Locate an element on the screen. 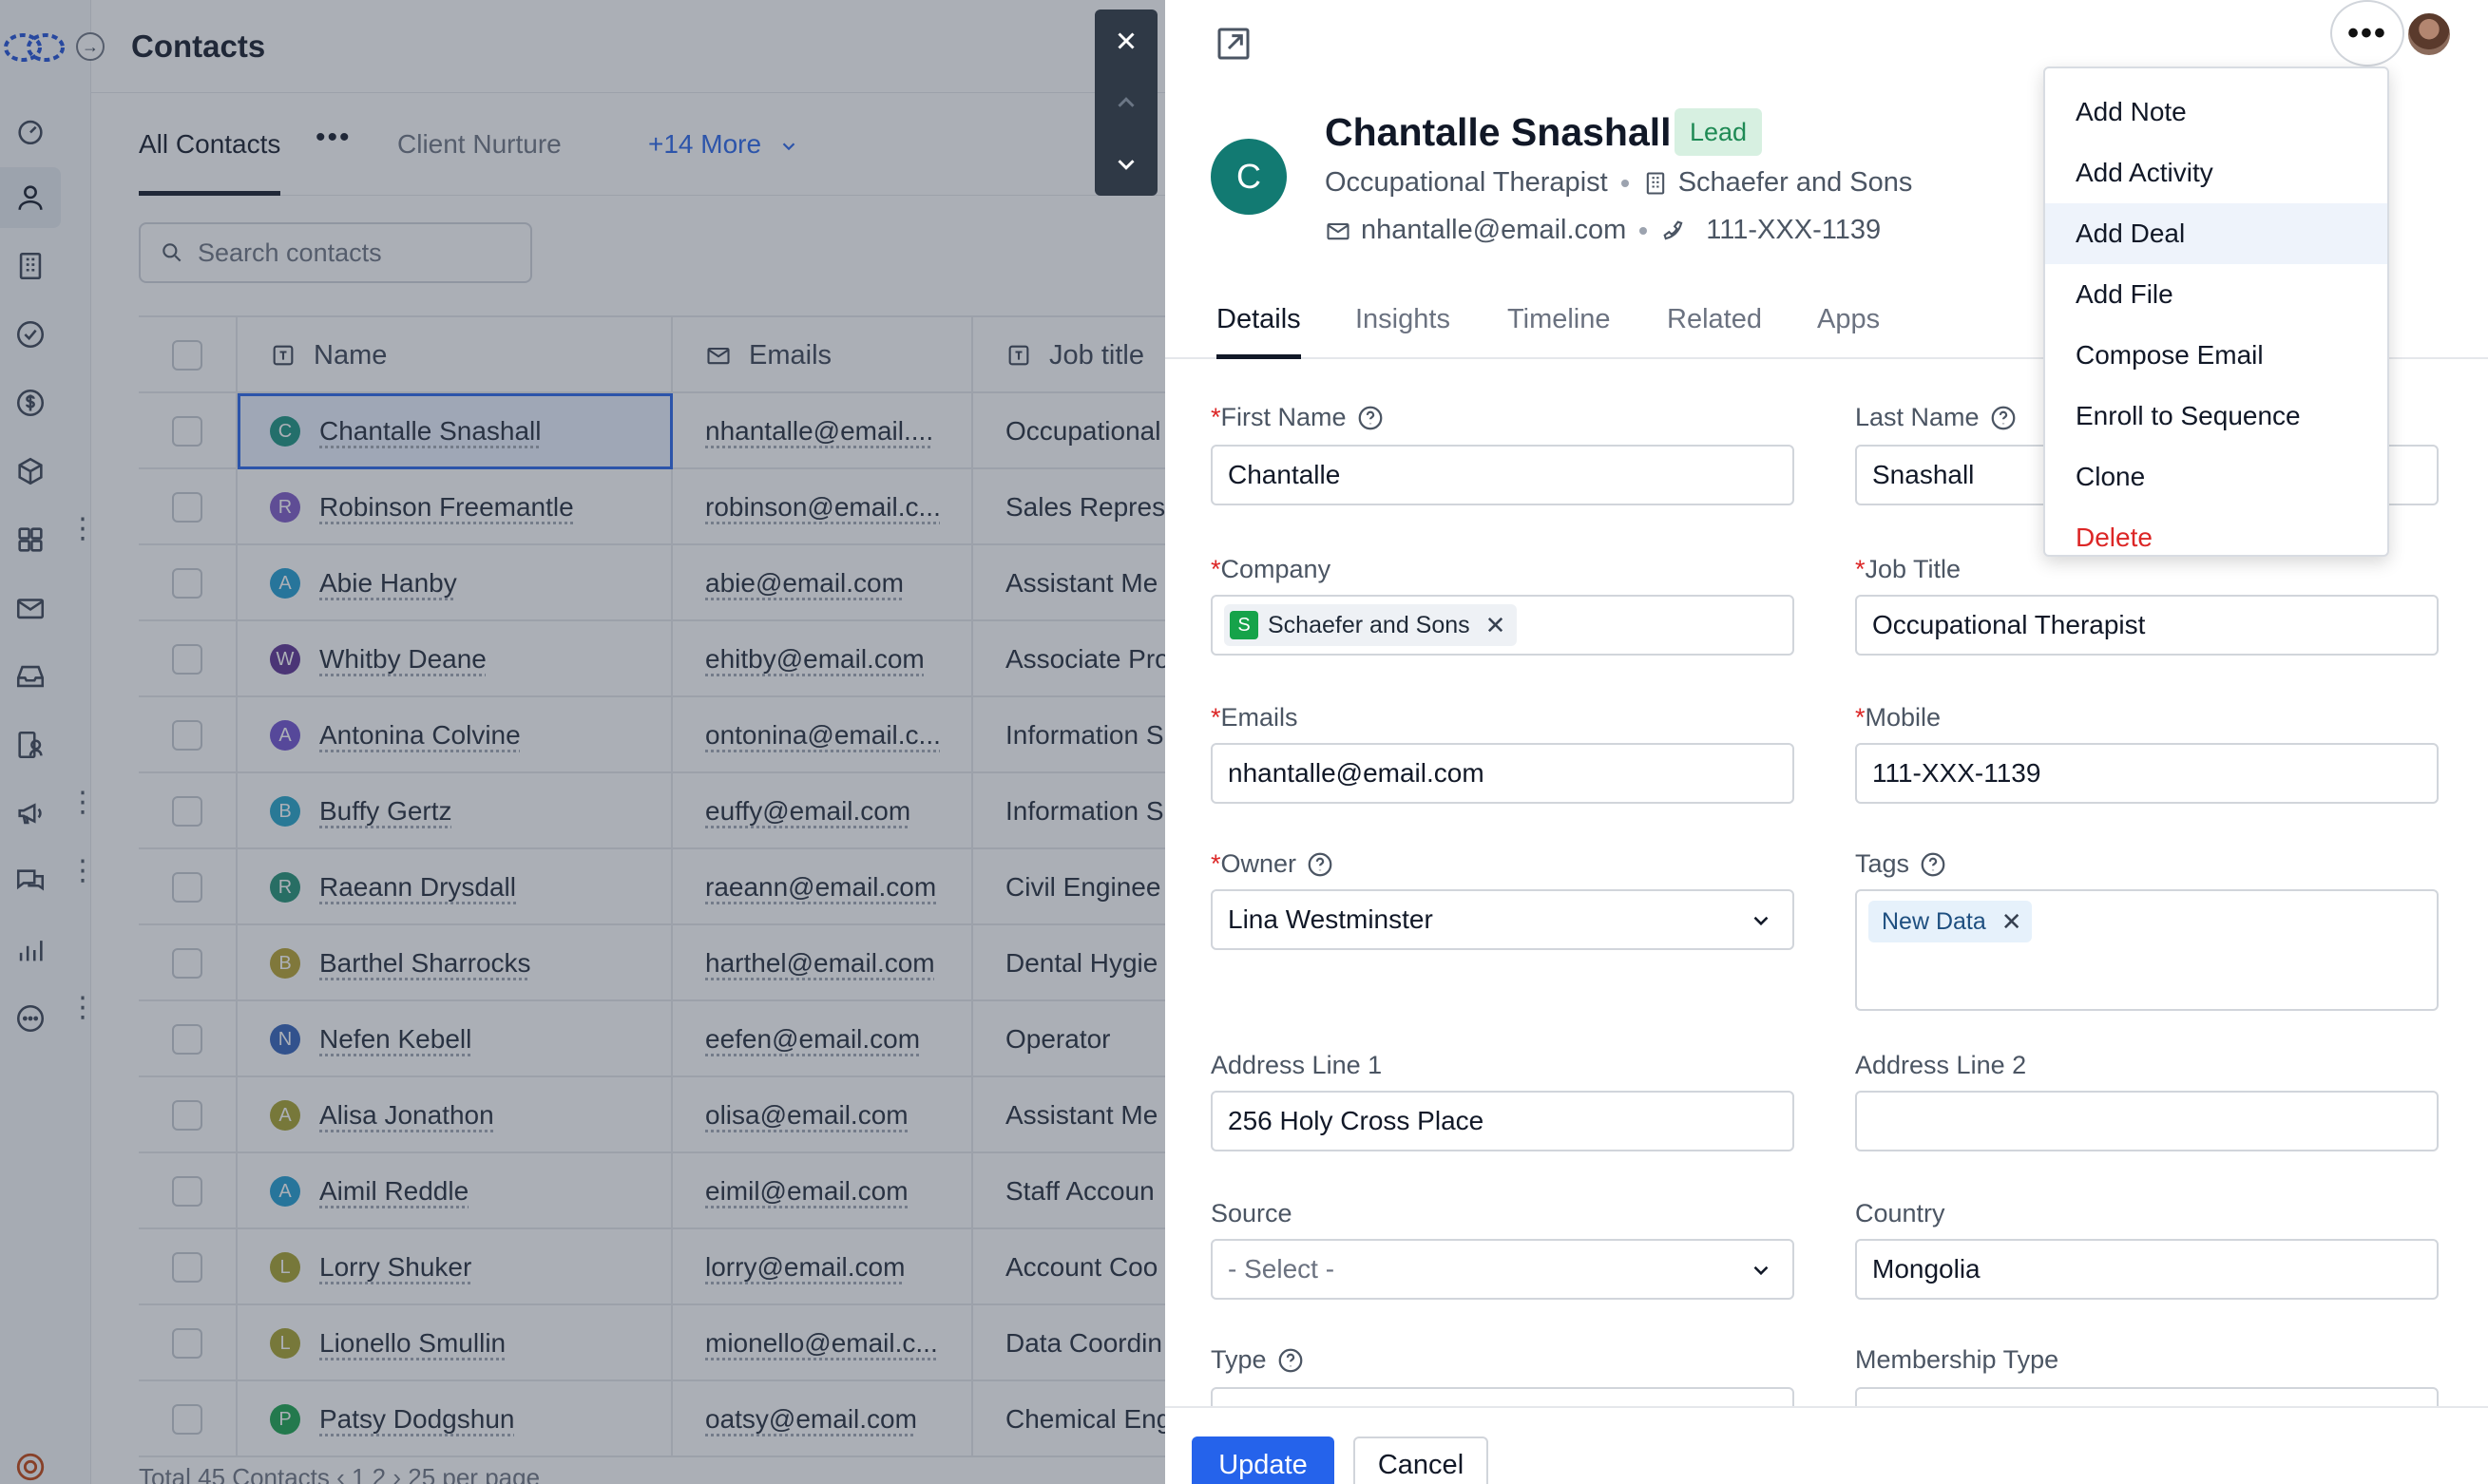 The height and width of the screenshot is (1484, 2488). mobile-label: * Mobile is located at coordinates (1898, 717).